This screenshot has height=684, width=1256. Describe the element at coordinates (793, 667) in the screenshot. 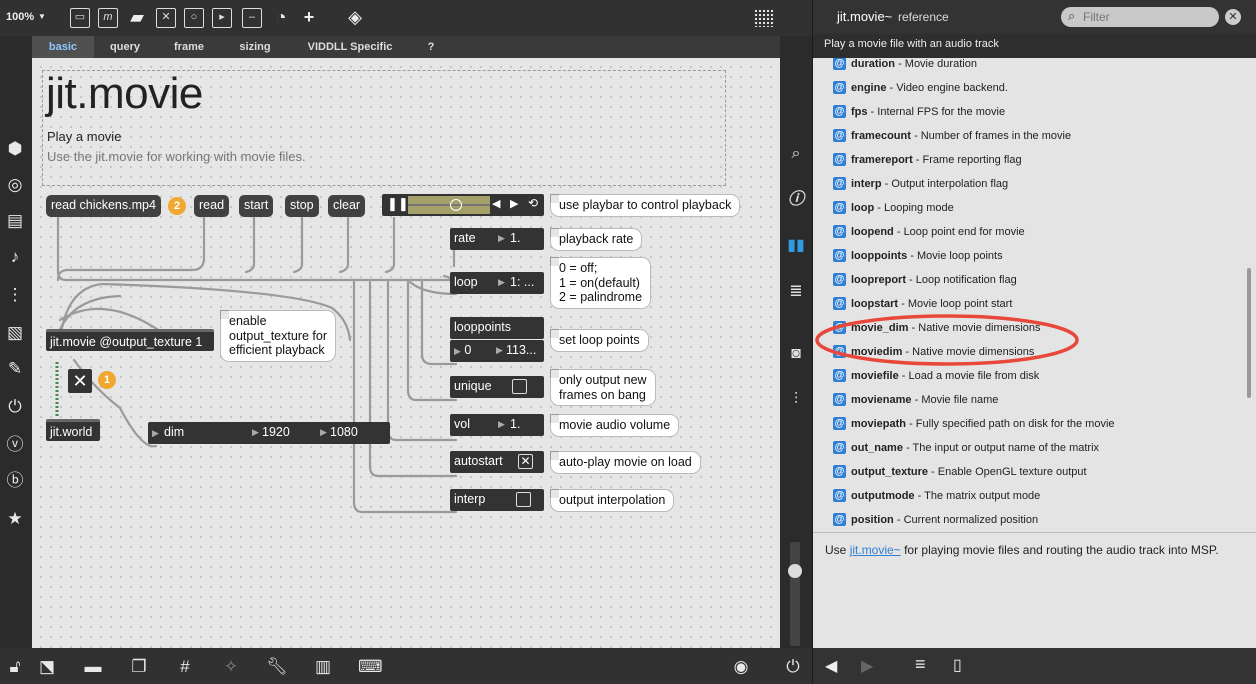

I see `power-icon: ⏻` at that location.